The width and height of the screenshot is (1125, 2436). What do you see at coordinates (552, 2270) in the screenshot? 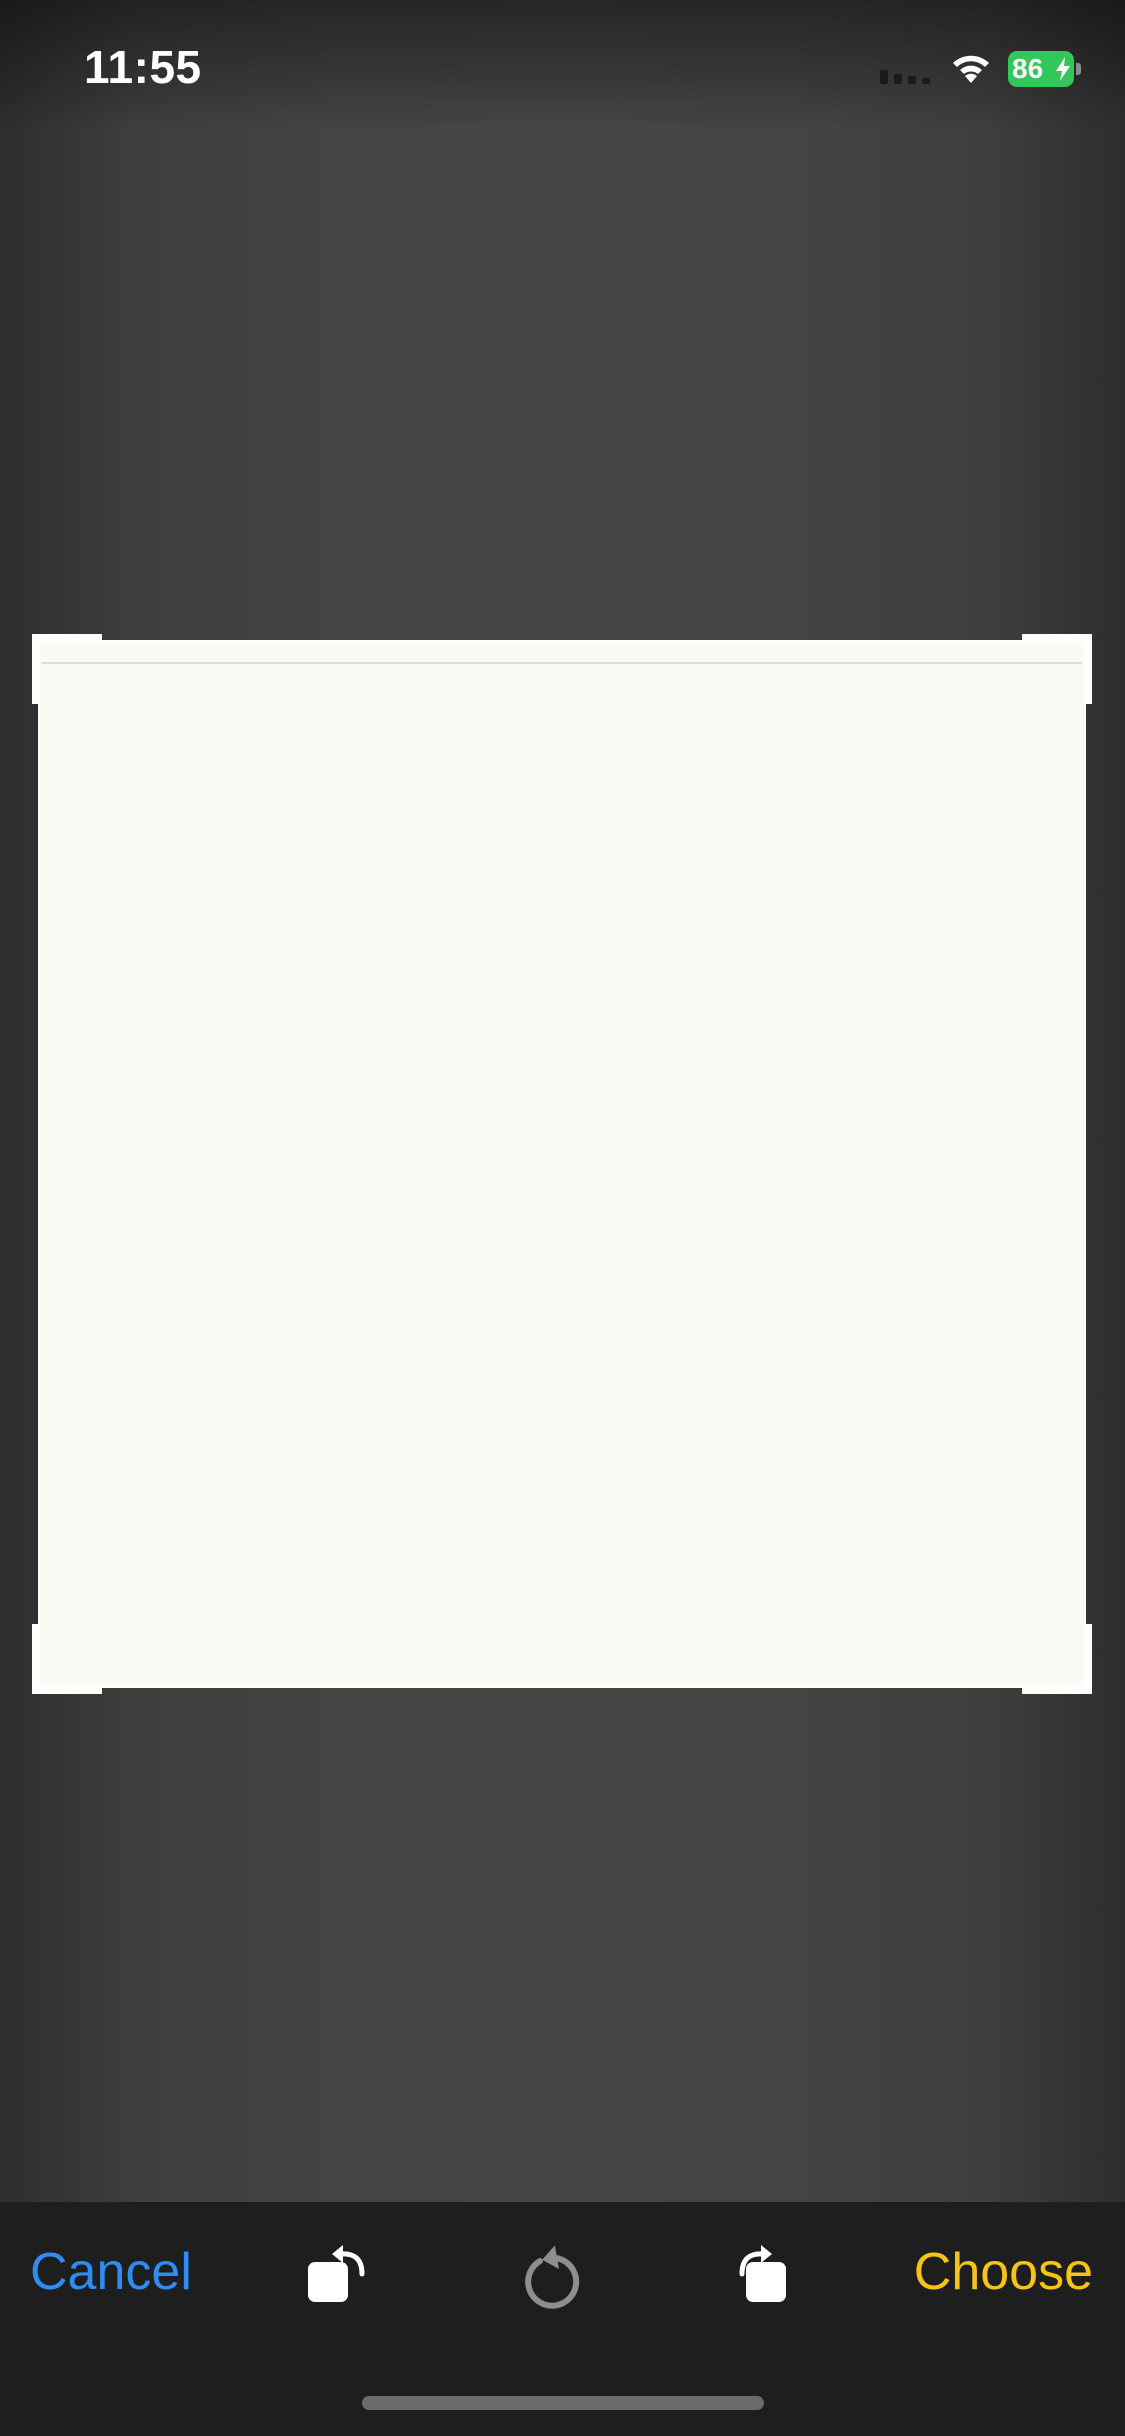
I see `reset-rotation-icon` at bounding box center [552, 2270].